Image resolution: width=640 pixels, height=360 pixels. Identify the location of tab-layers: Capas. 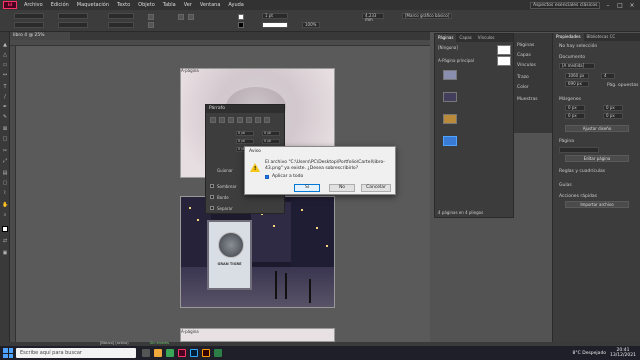
(465, 38).